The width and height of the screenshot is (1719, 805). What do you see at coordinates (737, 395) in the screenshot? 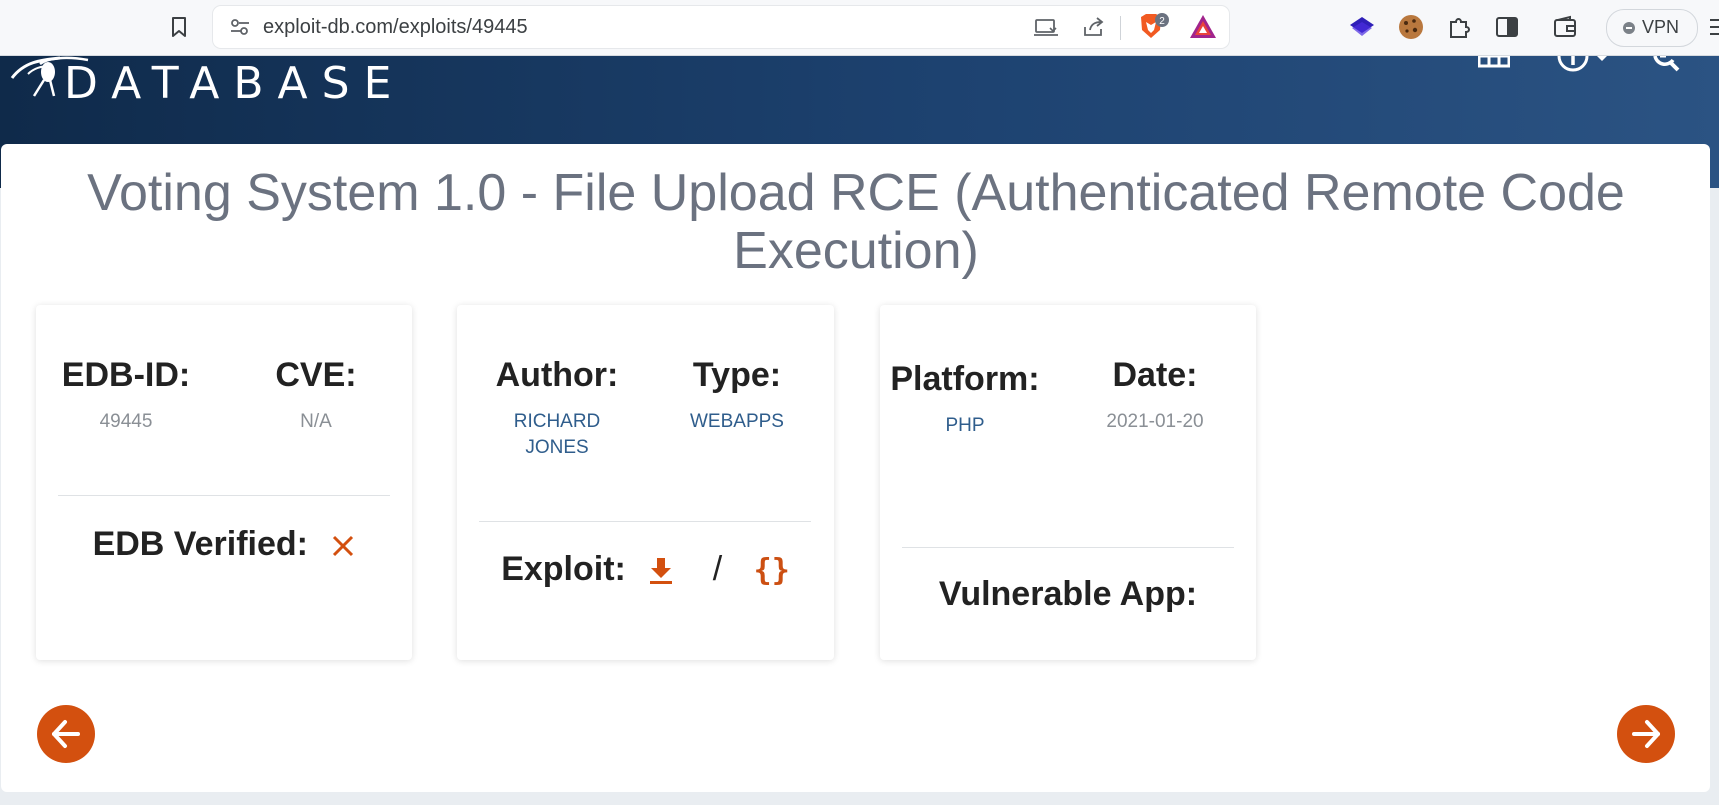
I see `type-column: Type: WEBAPPS` at bounding box center [737, 395].